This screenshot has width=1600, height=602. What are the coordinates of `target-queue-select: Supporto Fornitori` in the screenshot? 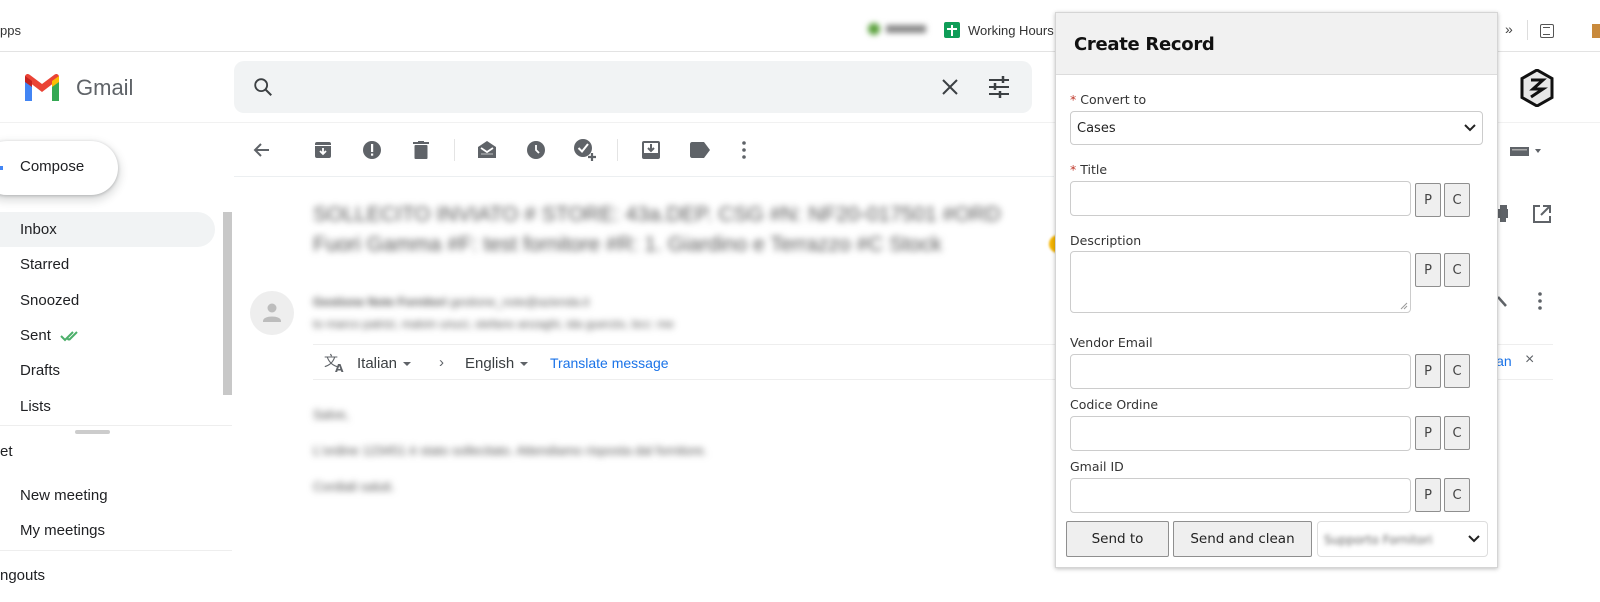 It's located at (1402, 539).